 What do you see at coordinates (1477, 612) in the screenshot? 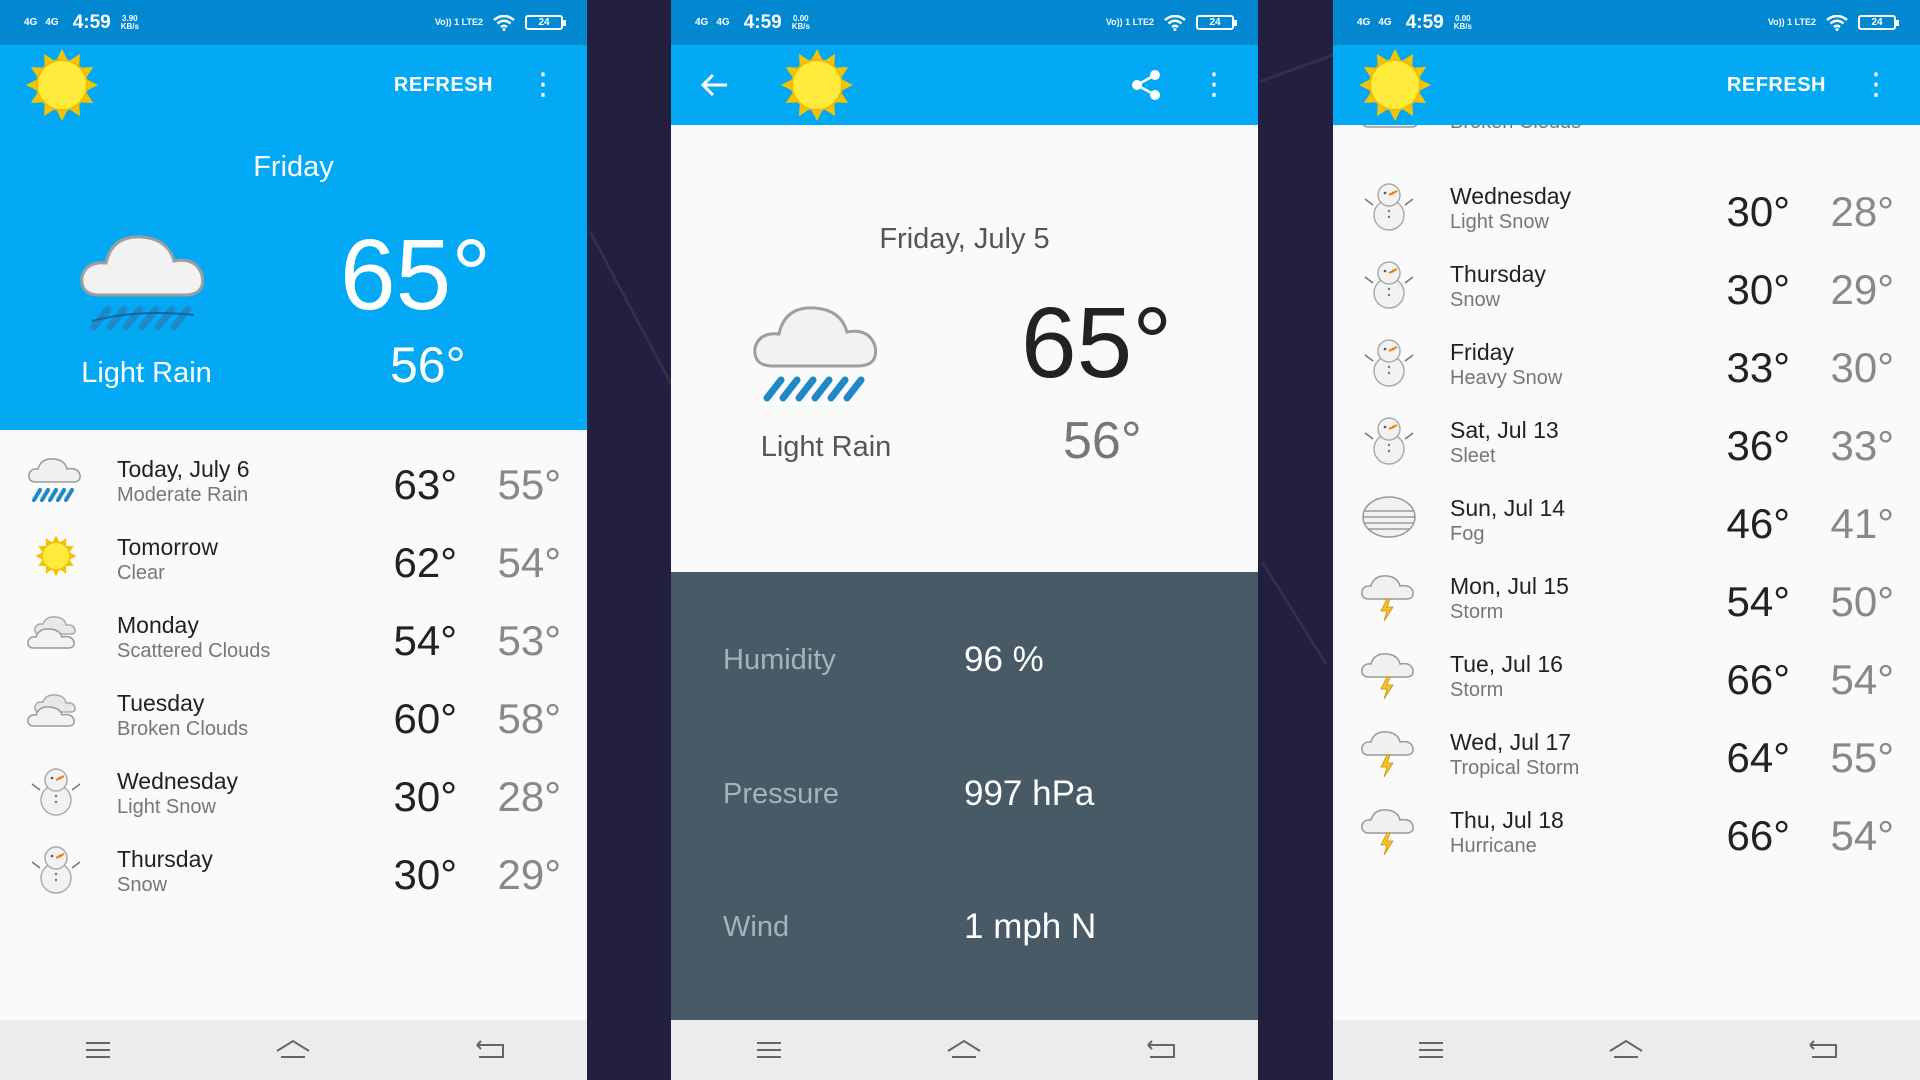
I see `forecast-description: Storm` at bounding box center [1477, 612].